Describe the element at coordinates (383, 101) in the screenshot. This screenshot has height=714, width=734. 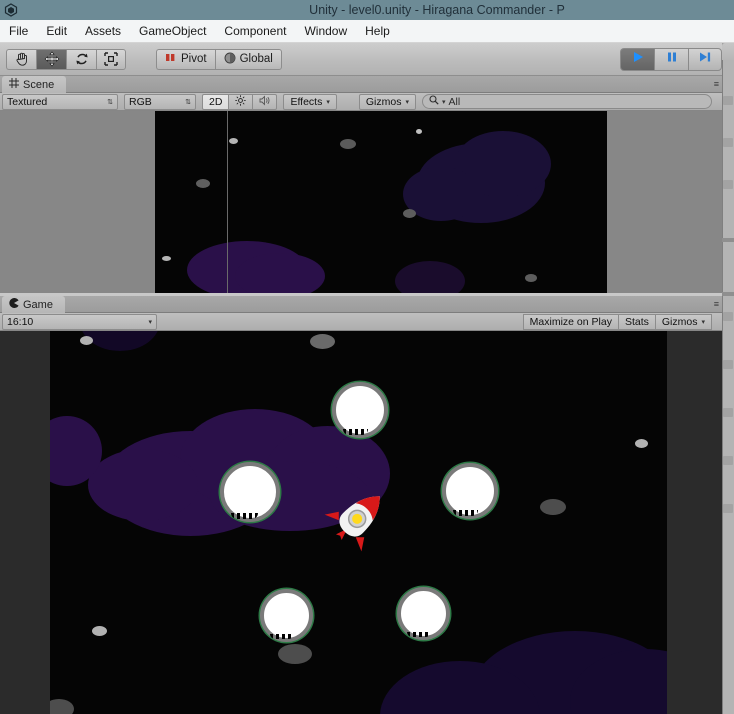
I see `gizmos-label: Gizmos` at that location.